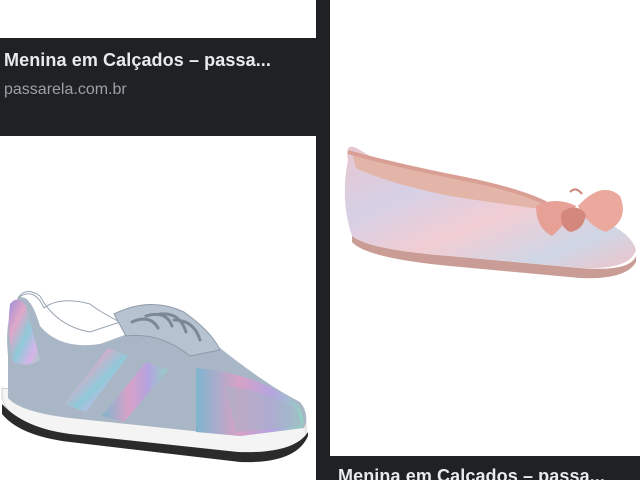 This screenshot has height=480, width=640. Describe the element at coordinates (65, 90) in the screenshot. I see `result-source: passarela.com.br` at that location.